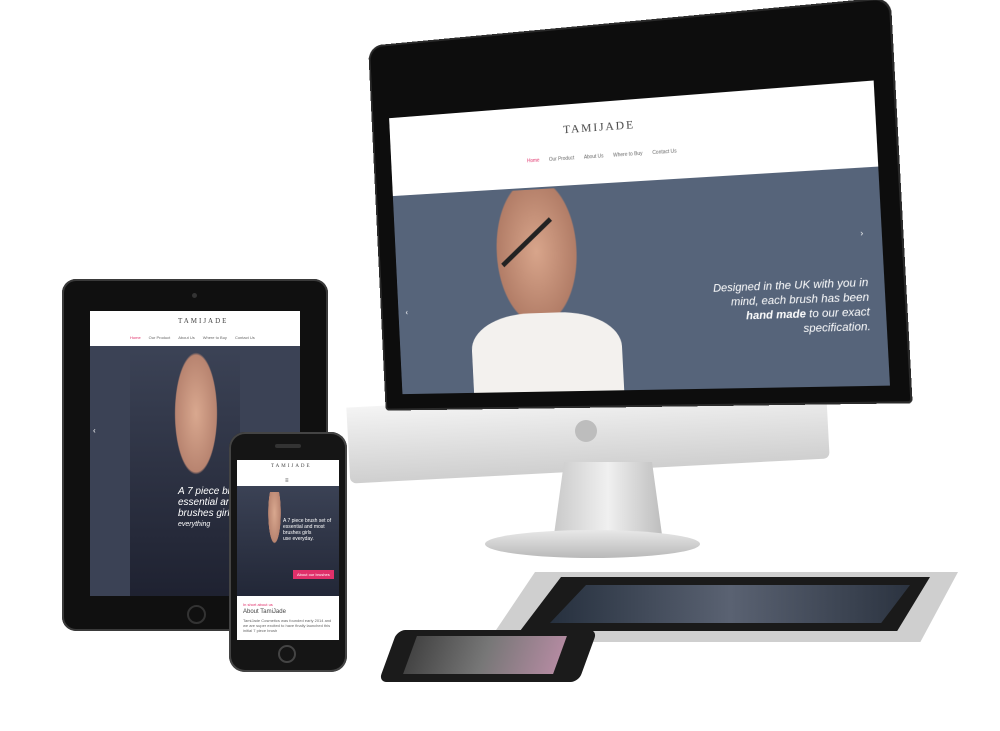 The image size is (1000, 731). I want to click on about-brushes-button: About our brushes, so click(313, 574).